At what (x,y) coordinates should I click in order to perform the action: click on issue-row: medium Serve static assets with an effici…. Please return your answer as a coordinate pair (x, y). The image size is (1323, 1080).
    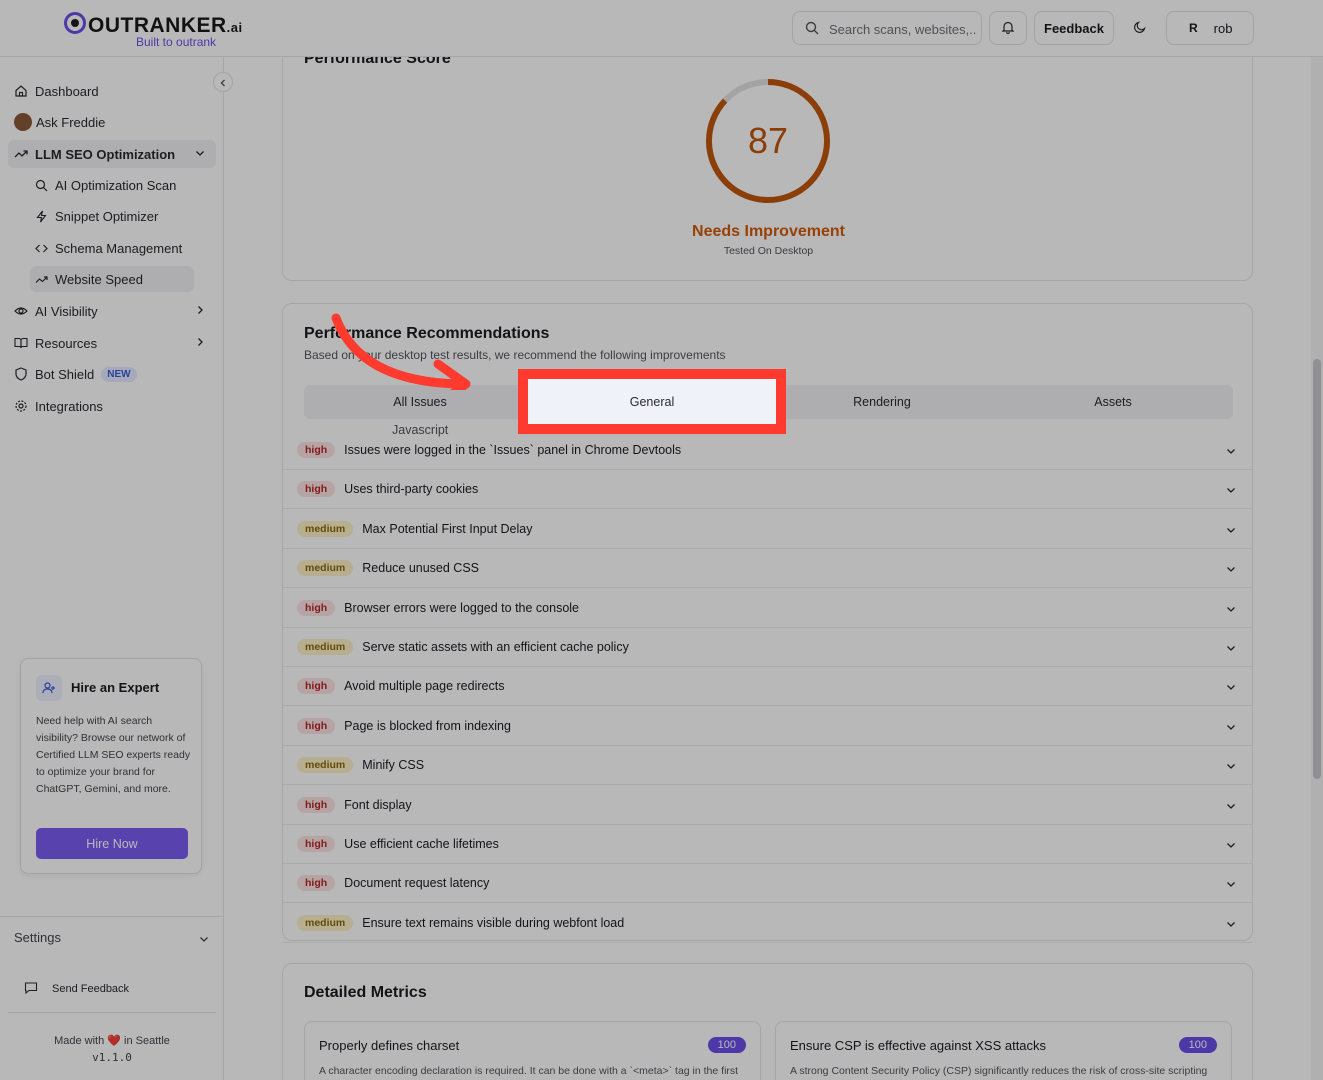
    Looking at the image, I should click on (767, 647).